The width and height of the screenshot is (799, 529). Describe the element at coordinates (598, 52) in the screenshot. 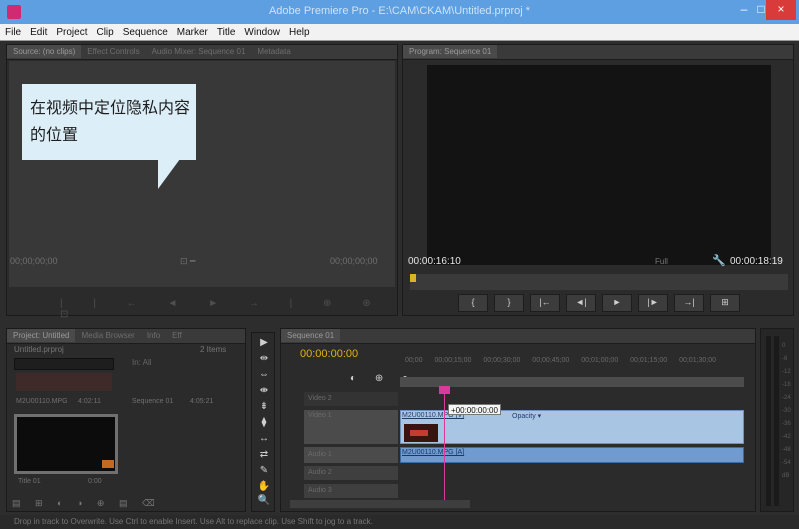

I see `program-tabs: Program: Sequence 01` at that location.